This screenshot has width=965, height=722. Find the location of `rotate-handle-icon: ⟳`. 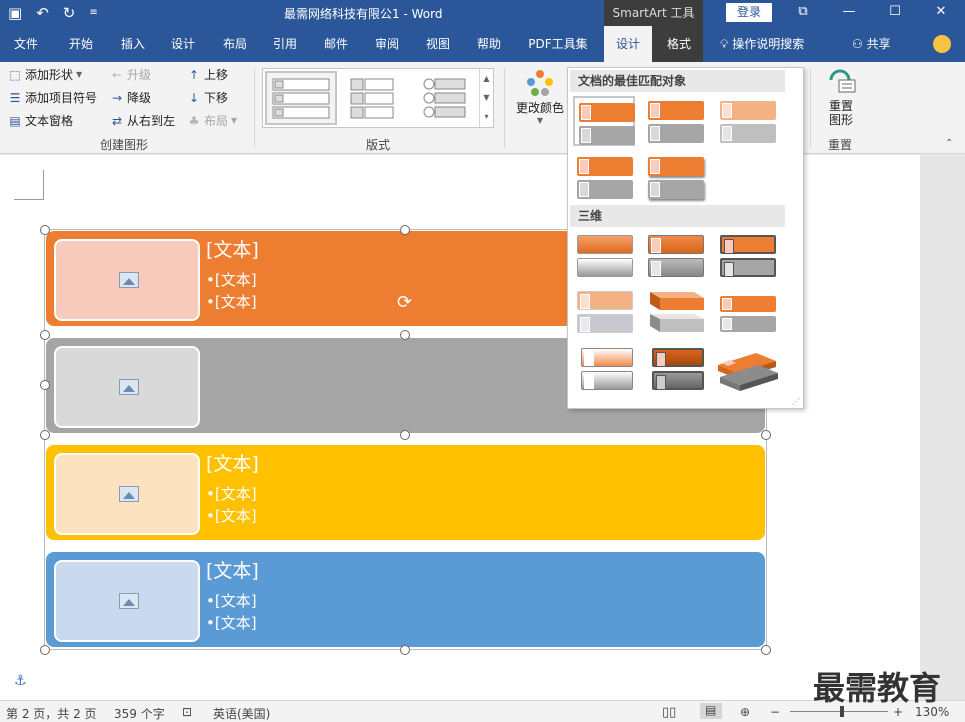

rotate-handle-icon: ⟳ is located at coordinates (404, 302).